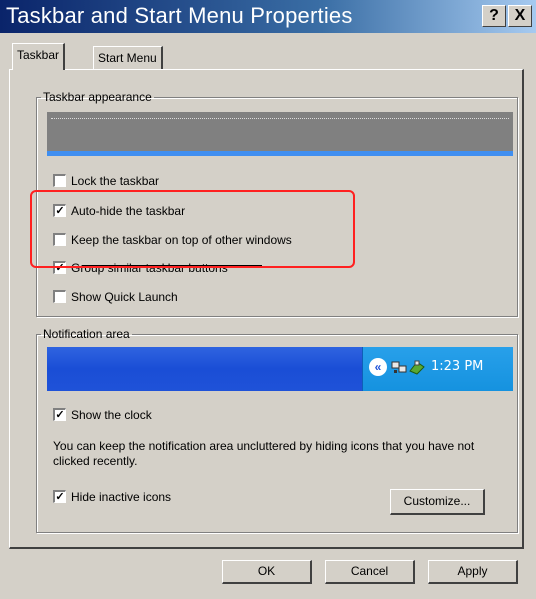  What do you see at coordinates (473, 572) in the screenshot?
I see `apply-button: Apply` at bounding box center [473, 572].